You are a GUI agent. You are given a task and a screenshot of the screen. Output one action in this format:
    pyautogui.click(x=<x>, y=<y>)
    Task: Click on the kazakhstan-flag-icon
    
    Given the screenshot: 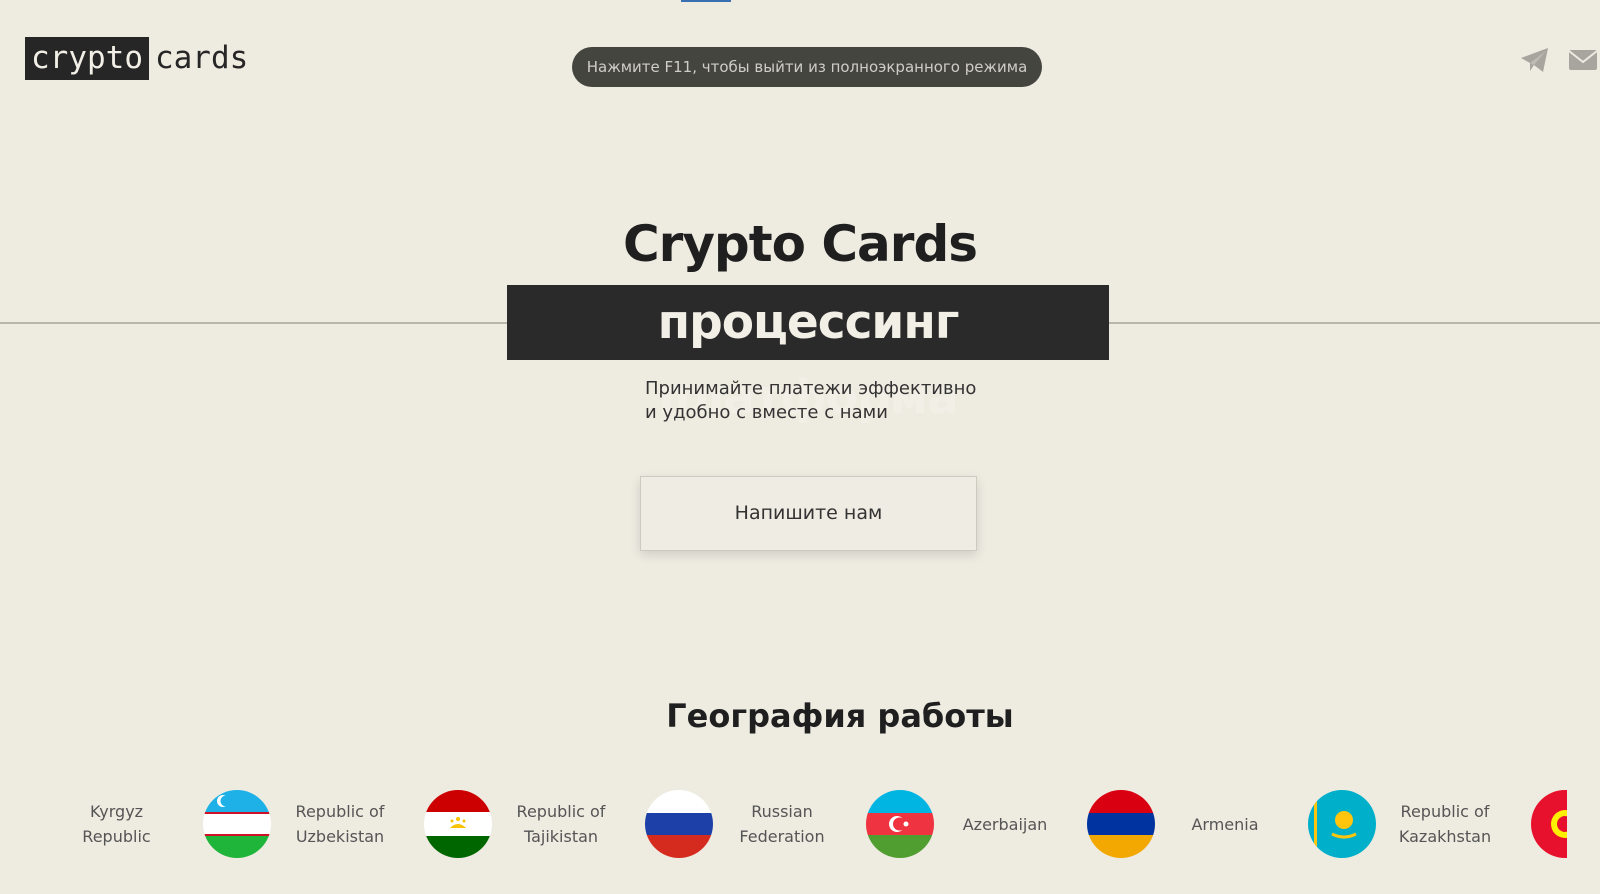 What is the action you would take?
    pyautogui.click(x=1342, y=824)
    